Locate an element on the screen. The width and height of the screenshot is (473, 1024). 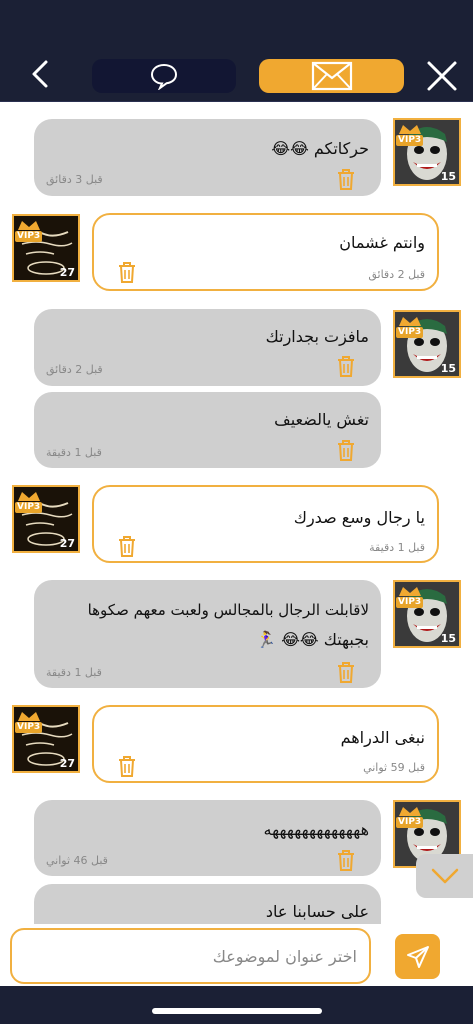
topic-input is located at coordinates (190, 956).